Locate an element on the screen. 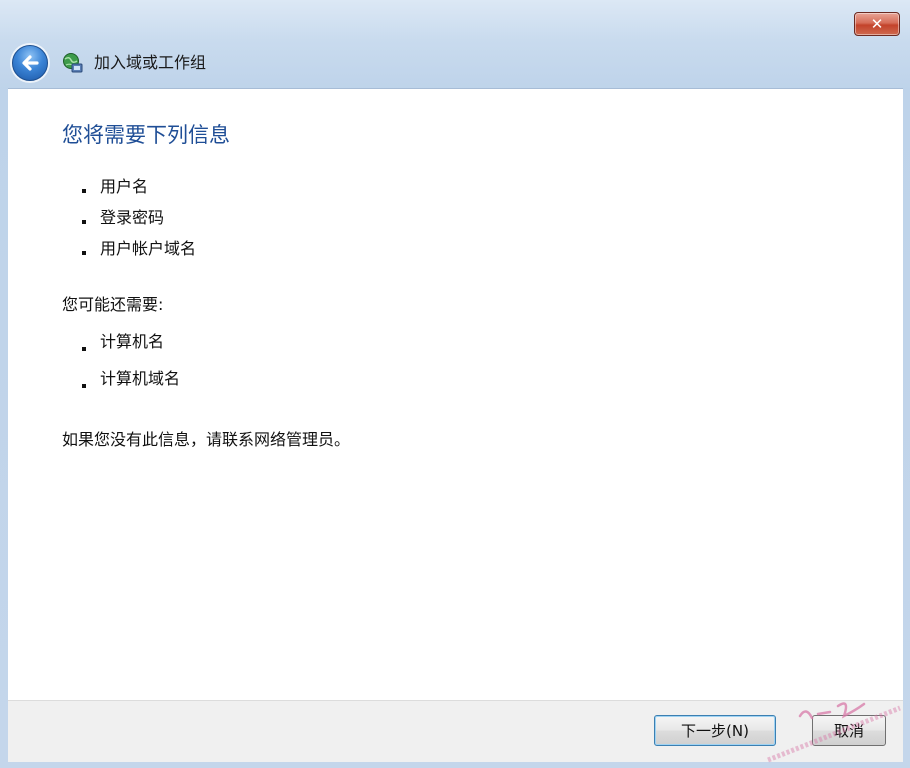 Image resolution: width=910 pixels, height=768 pixels. list-item: 登录密码 is located at coordinates (138, 221).